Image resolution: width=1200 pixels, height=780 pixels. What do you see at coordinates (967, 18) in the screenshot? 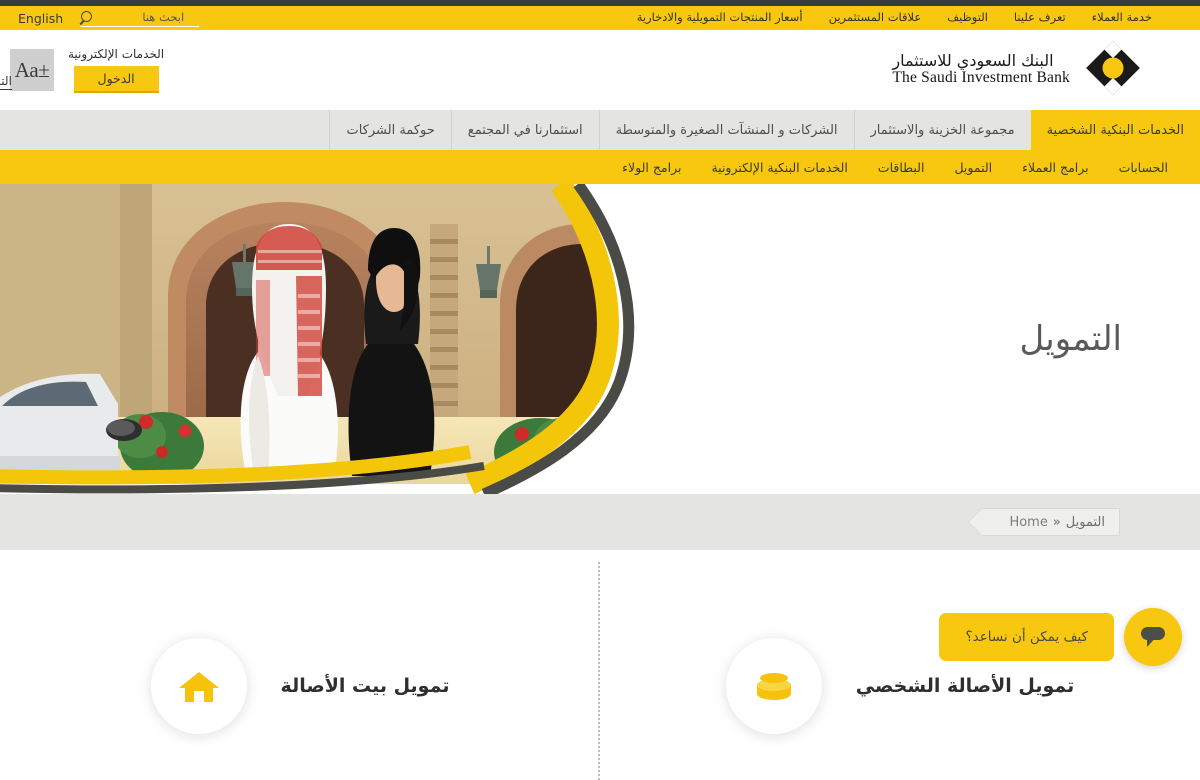
I see `utility-link-careers: التوظيف` at bounding box center [967, 18].